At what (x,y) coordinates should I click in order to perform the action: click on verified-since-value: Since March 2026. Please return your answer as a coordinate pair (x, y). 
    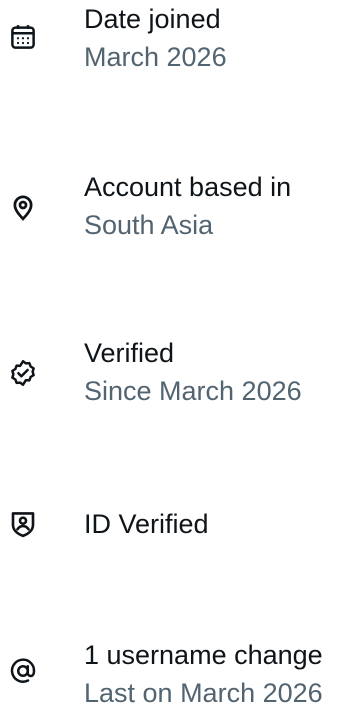
    Looking at the image, I should click on (193, 391).